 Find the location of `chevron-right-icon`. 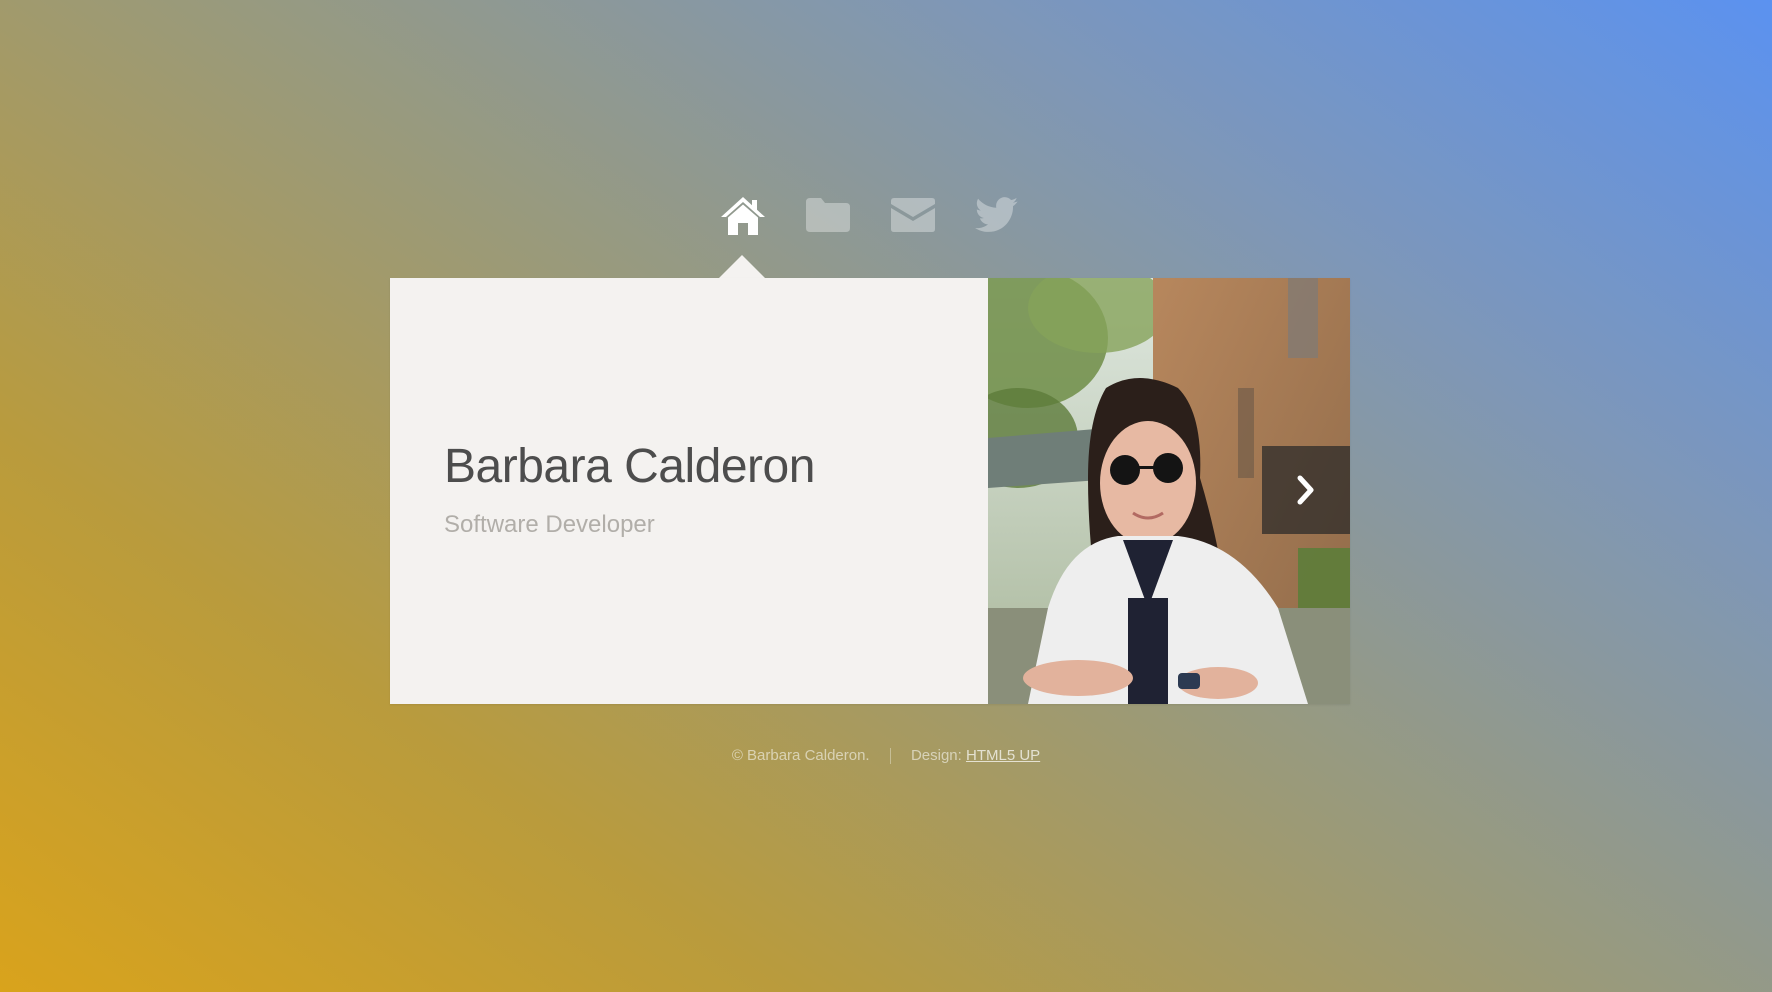

chevron-right-icon is located at coordinates (1306, 490).